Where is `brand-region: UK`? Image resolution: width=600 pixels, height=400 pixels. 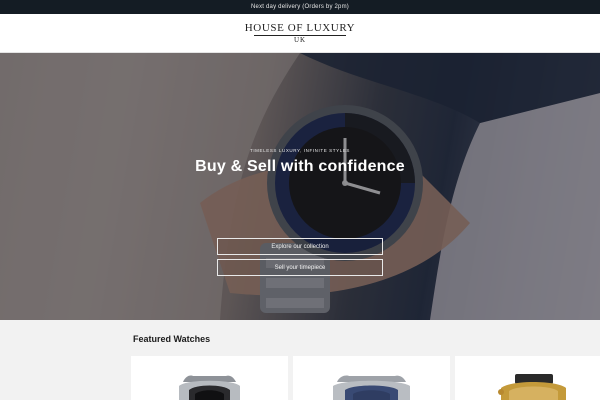
brand-region: UK is located at coordinates (300, 39).